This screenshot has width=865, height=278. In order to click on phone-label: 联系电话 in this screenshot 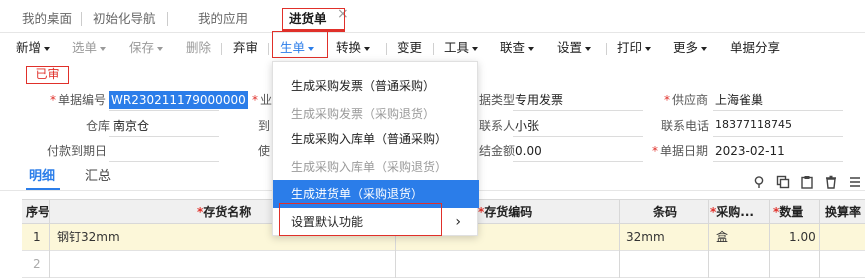, I will do `click(685, 126)`.